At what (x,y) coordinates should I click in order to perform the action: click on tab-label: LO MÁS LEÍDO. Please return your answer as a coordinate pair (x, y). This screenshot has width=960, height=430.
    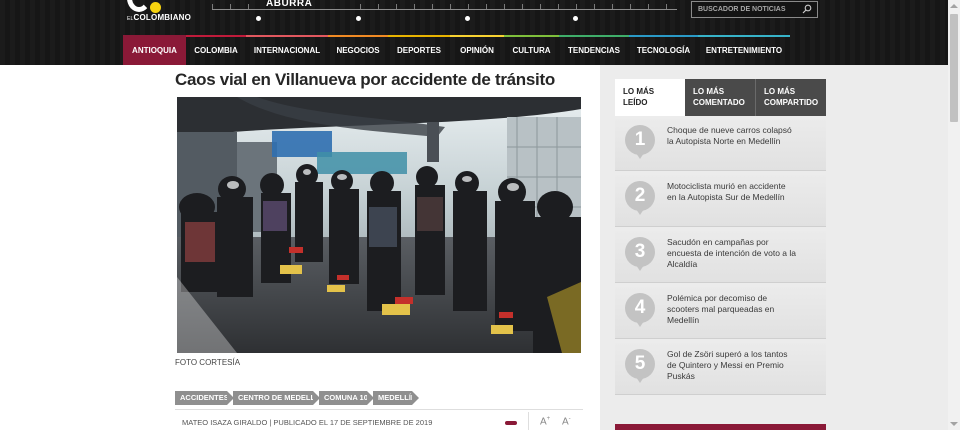
    Looking at the image, I should click on (639, 97).